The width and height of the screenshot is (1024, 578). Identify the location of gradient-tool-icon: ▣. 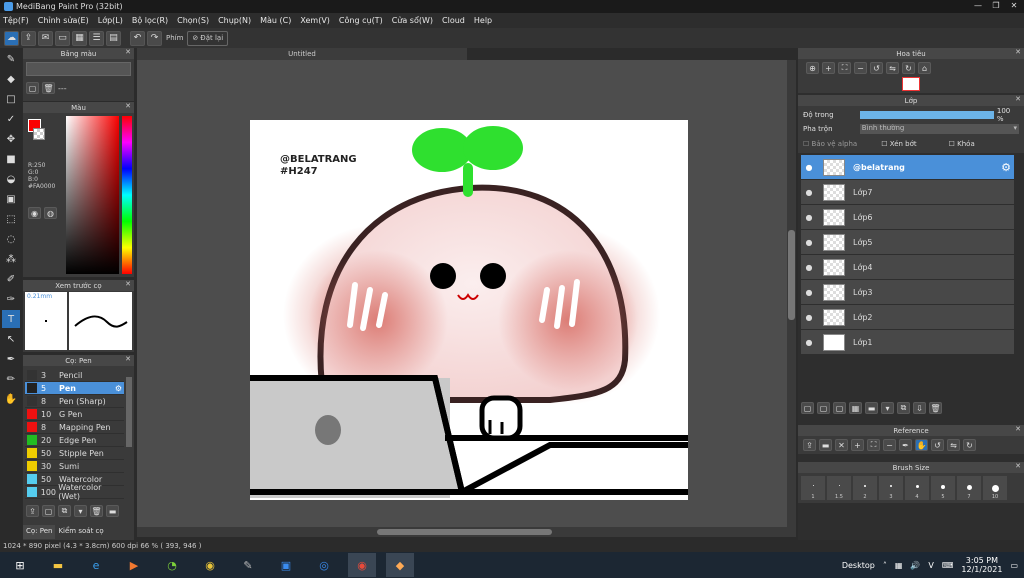
(11, 199).